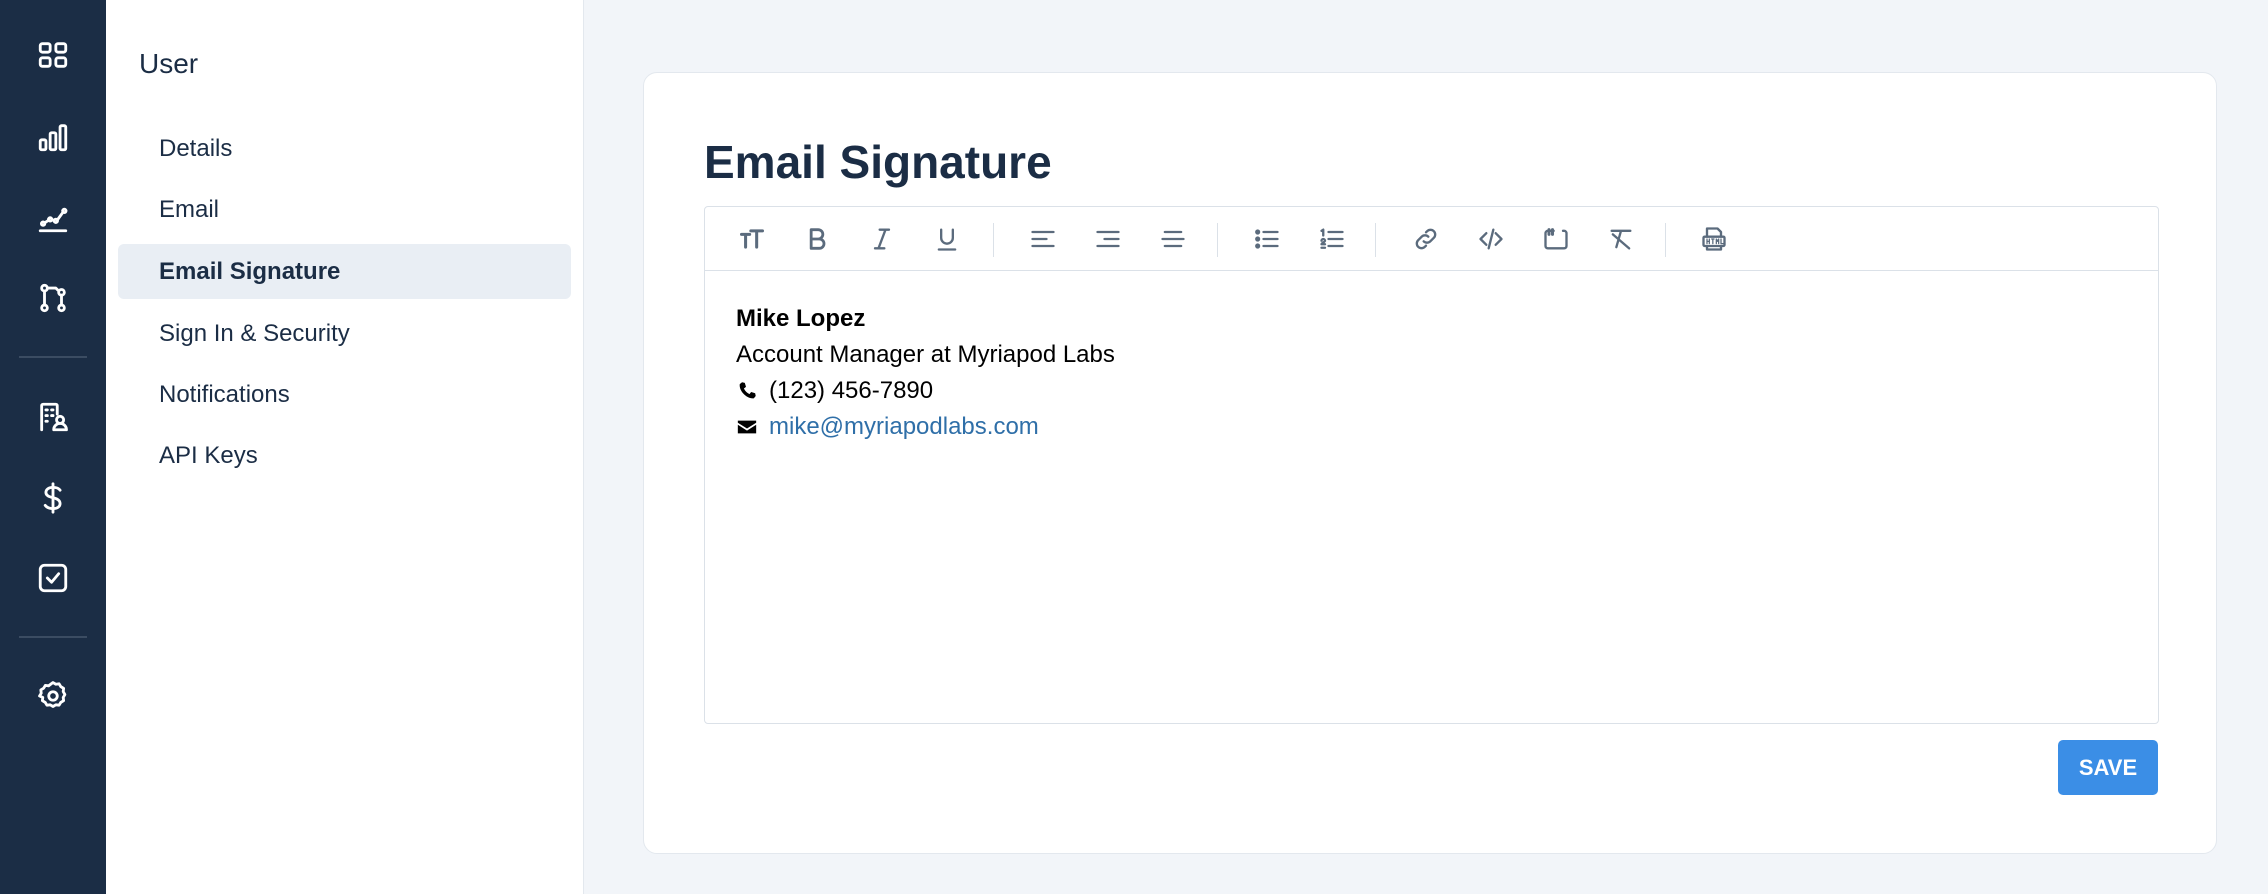 This screenshot has width=2268, height=894. I want to click on numbered-list-icon, so click(1332, 238).